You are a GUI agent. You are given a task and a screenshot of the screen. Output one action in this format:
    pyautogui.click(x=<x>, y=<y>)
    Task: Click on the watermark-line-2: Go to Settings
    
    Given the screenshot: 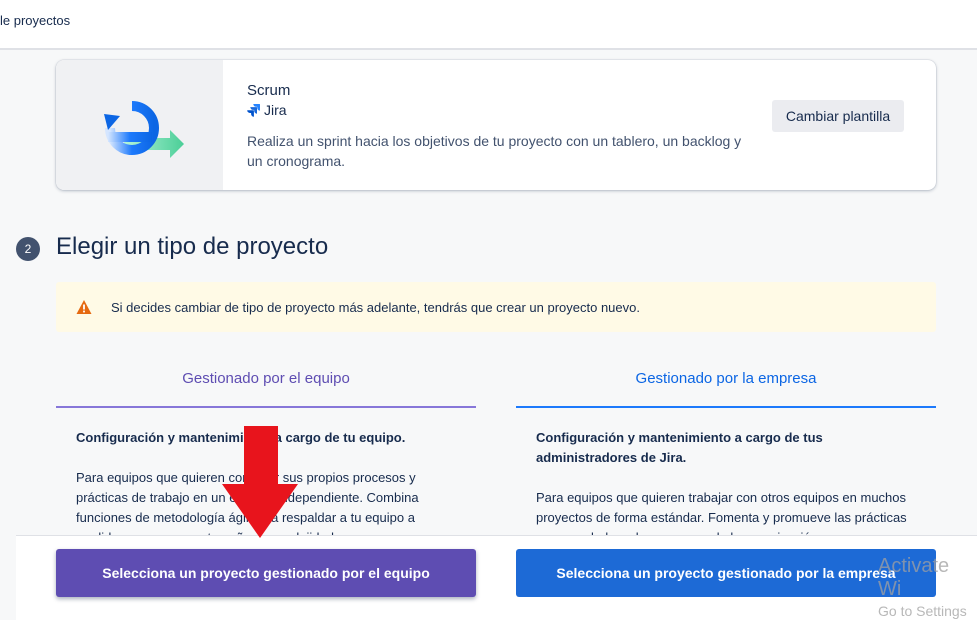 What is the action you would take?
    pyautogui.click(x=922, y=611)
    